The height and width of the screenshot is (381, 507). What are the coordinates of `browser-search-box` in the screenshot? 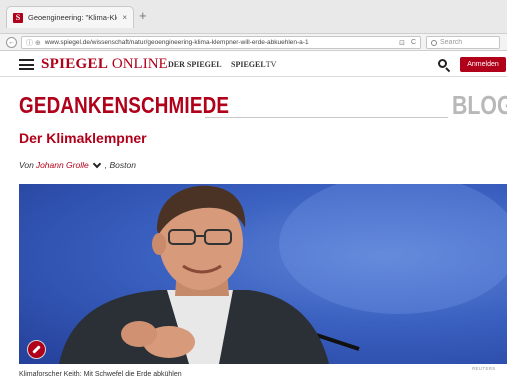 It's located at (463, 42).